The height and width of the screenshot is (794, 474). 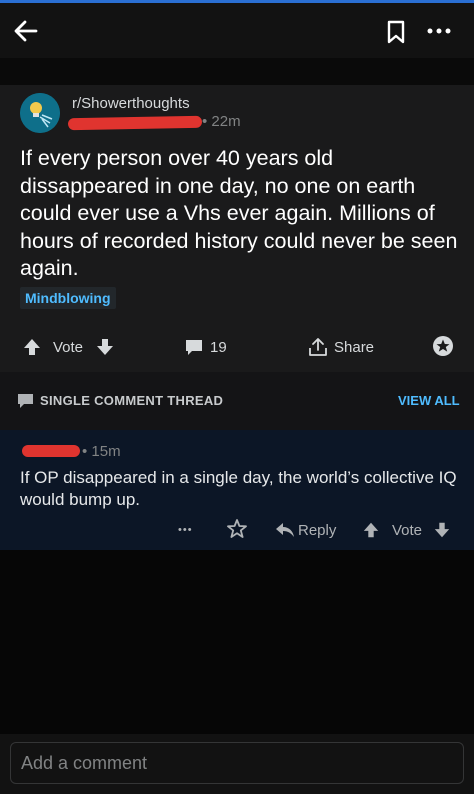 I want to click on add-comment-input: Add a comment, so click(x=237, y=763).